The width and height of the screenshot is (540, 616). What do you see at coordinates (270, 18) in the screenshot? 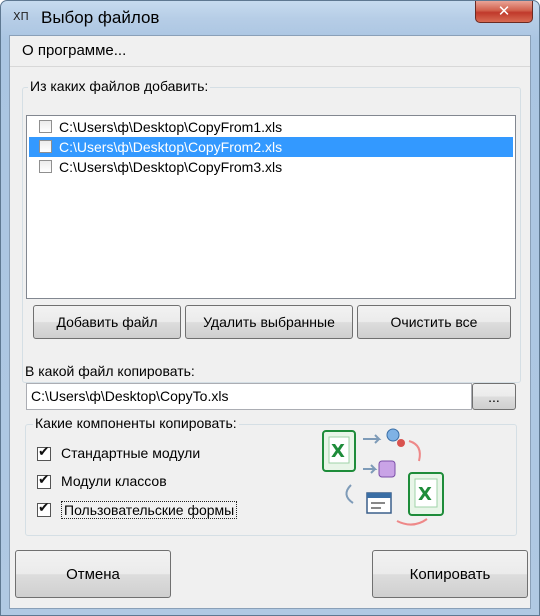
I see `title-bar: ХП Выбор файлов ✕` at bounding box center [270, 18].